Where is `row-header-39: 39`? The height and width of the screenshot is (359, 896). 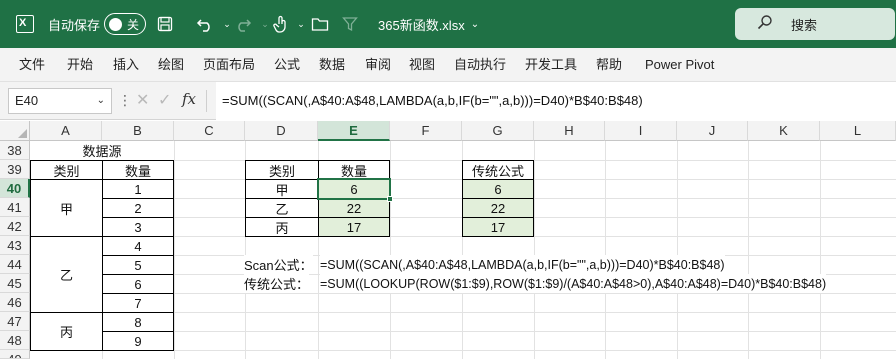 row-header-39: 39 is located at coordinates (15, 169).